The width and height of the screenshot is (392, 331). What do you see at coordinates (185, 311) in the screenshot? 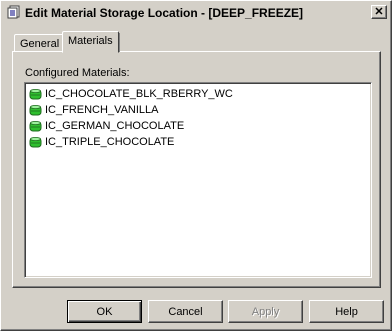
I see `cancel-button: Cancel` at bounding box center [185, 311].